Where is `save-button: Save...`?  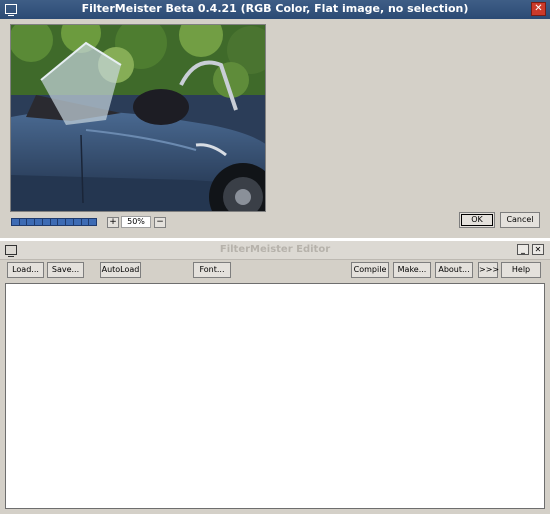
save-button: Save... is located at coordinates (65, 270).